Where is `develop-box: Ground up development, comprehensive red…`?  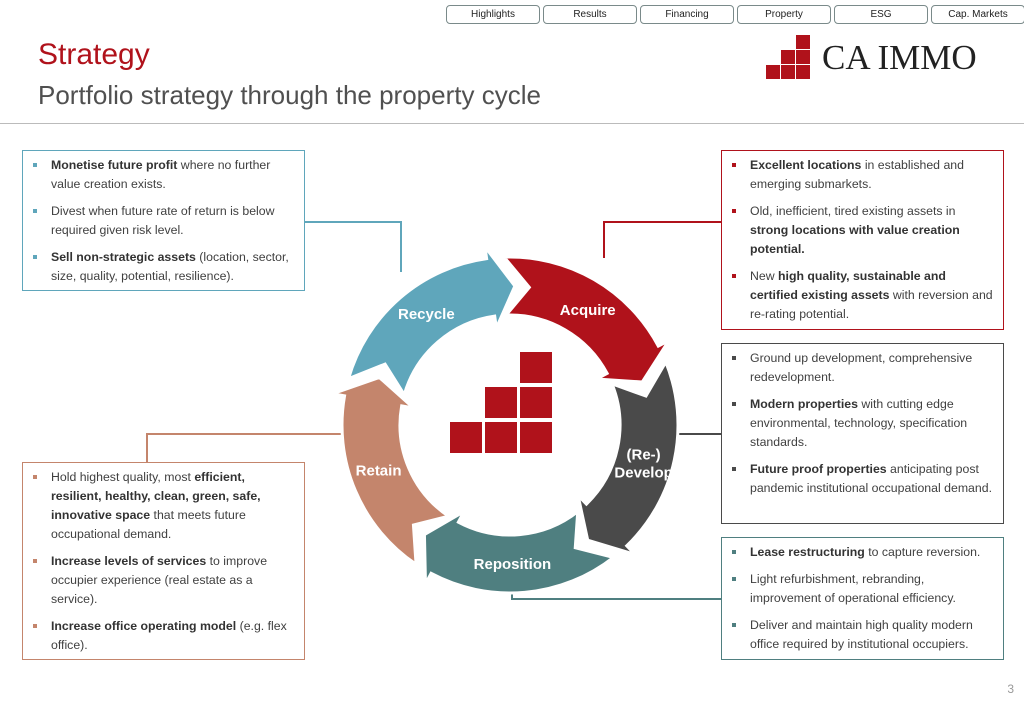
develop-box: Ground up development, comprehensive red… is located at coordinates (862, 433).